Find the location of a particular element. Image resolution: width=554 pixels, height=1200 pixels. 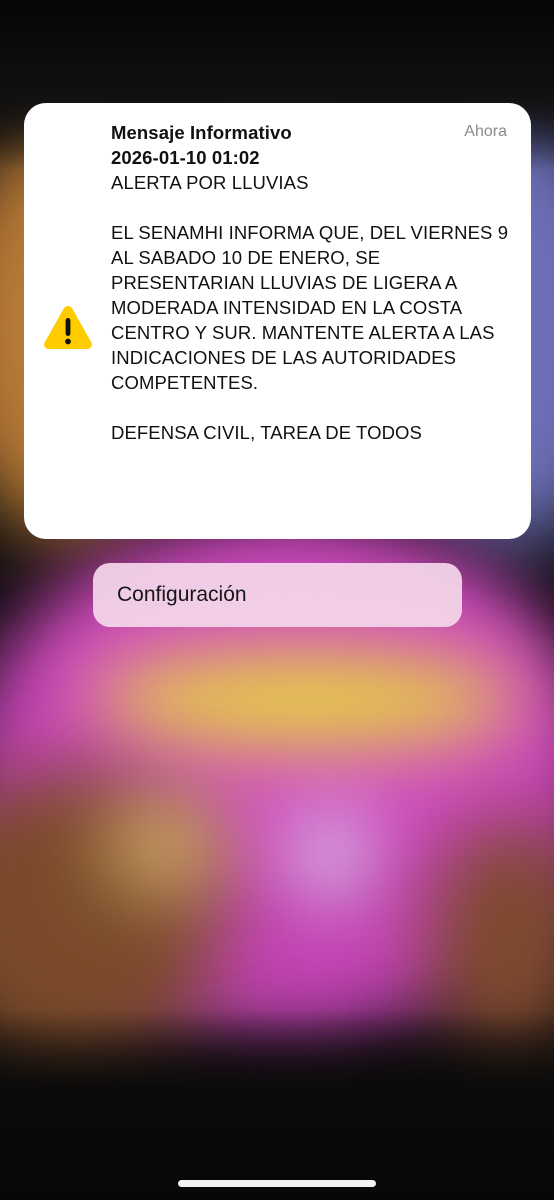

warning-icon is located at coordinates (68, 327).